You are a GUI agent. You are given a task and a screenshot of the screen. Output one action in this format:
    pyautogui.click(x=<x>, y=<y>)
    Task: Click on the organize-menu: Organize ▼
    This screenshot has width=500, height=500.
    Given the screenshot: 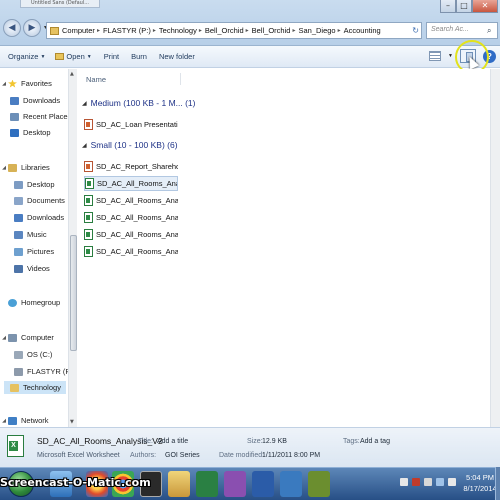 What is the action you would take?
    pyautogui.click(x=26, y=56)
    